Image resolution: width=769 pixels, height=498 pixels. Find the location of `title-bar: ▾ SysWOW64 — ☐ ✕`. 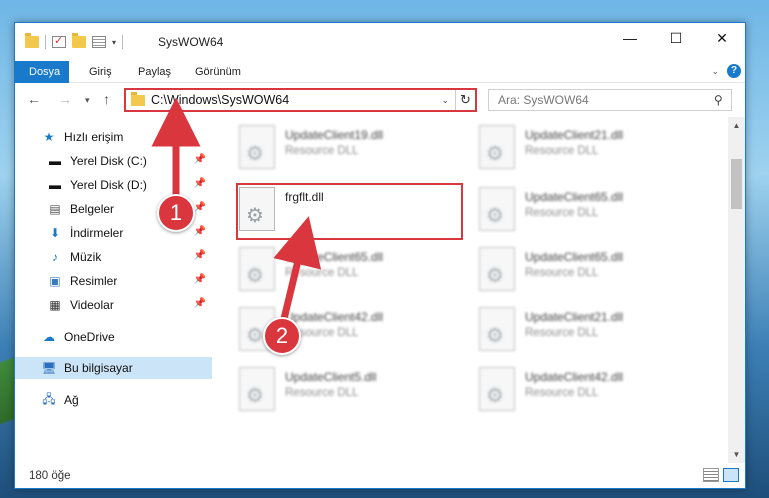

title-bar: ▾ SysWOW64 — ☐ ✕ is located at coordinates (380, 42).